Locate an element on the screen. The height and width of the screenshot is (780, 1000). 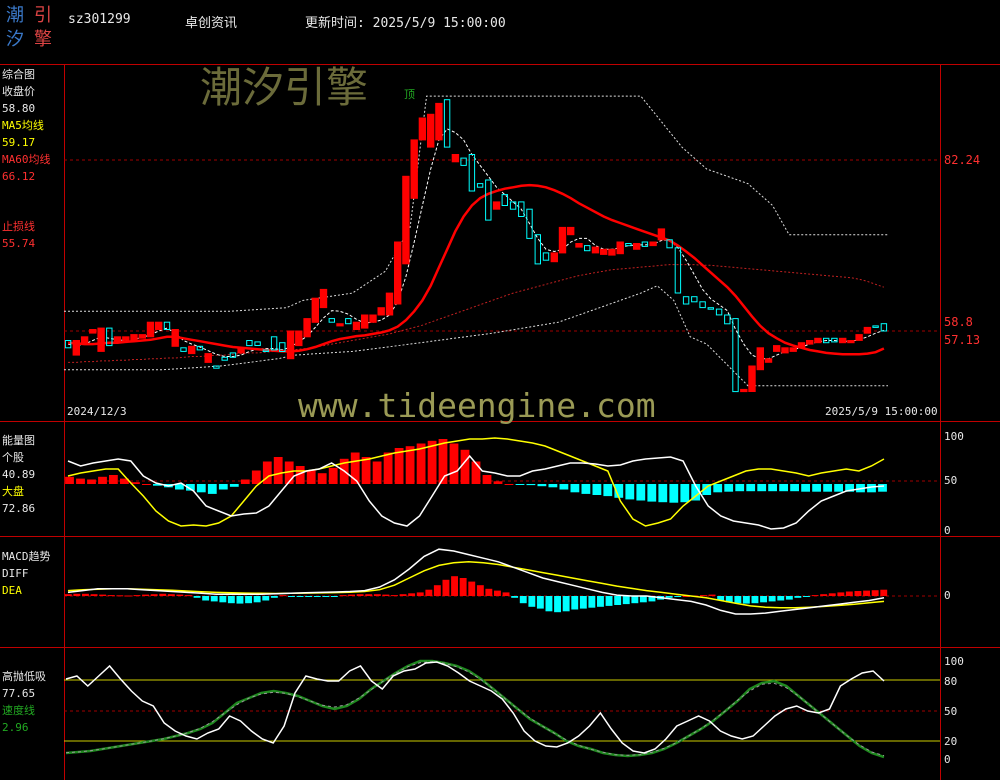
ma5-value: 59.17 is located at coordinates (19, 142).